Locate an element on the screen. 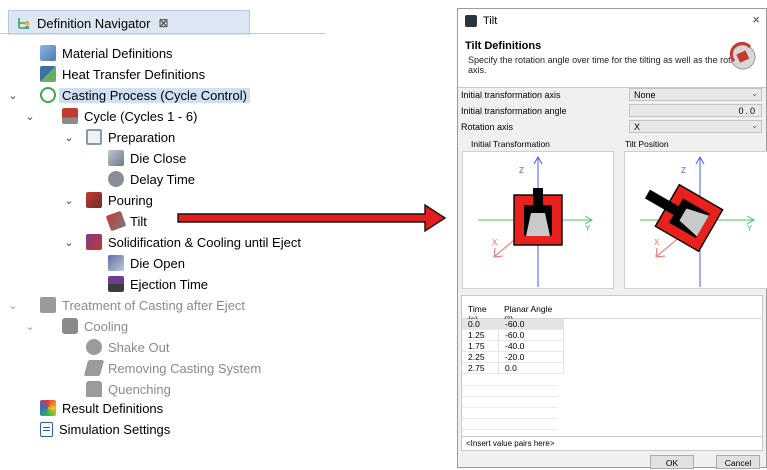 The height and width of the screenshot is (470, 767). tree-item-cycle: Cycle (Cycles 1 - 6) is located at coordinates (129, 116).